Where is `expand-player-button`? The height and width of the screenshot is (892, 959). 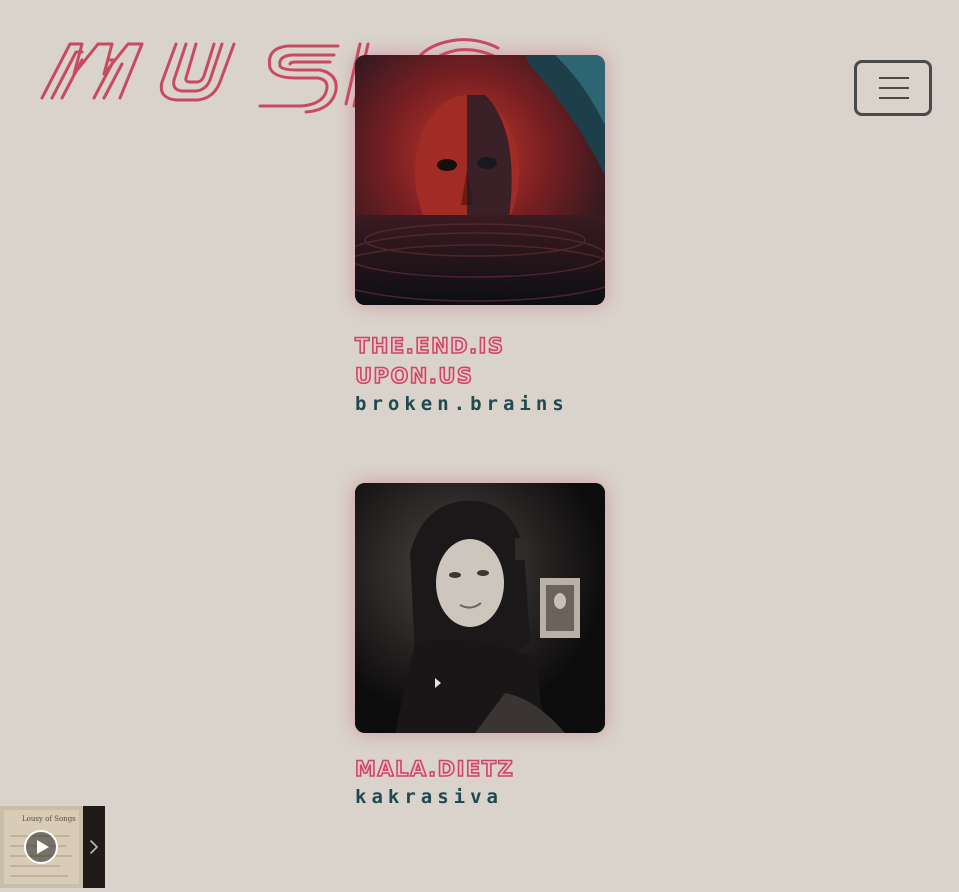
expand-player-button is located at coordinates (94, 847).